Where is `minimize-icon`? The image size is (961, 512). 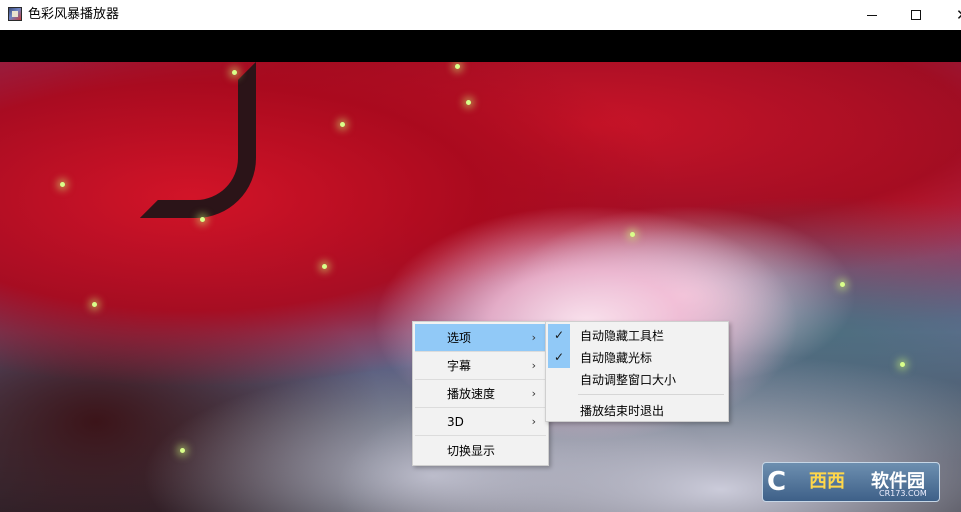 minimize-icon is located at coordinates (872, 15).